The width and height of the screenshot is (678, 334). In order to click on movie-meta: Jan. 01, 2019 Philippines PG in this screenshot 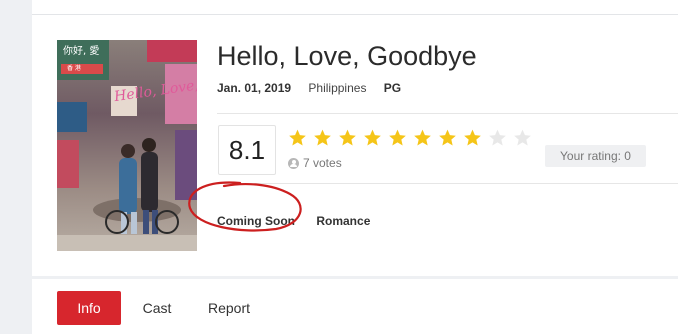, I will do `click(309, 88)`.